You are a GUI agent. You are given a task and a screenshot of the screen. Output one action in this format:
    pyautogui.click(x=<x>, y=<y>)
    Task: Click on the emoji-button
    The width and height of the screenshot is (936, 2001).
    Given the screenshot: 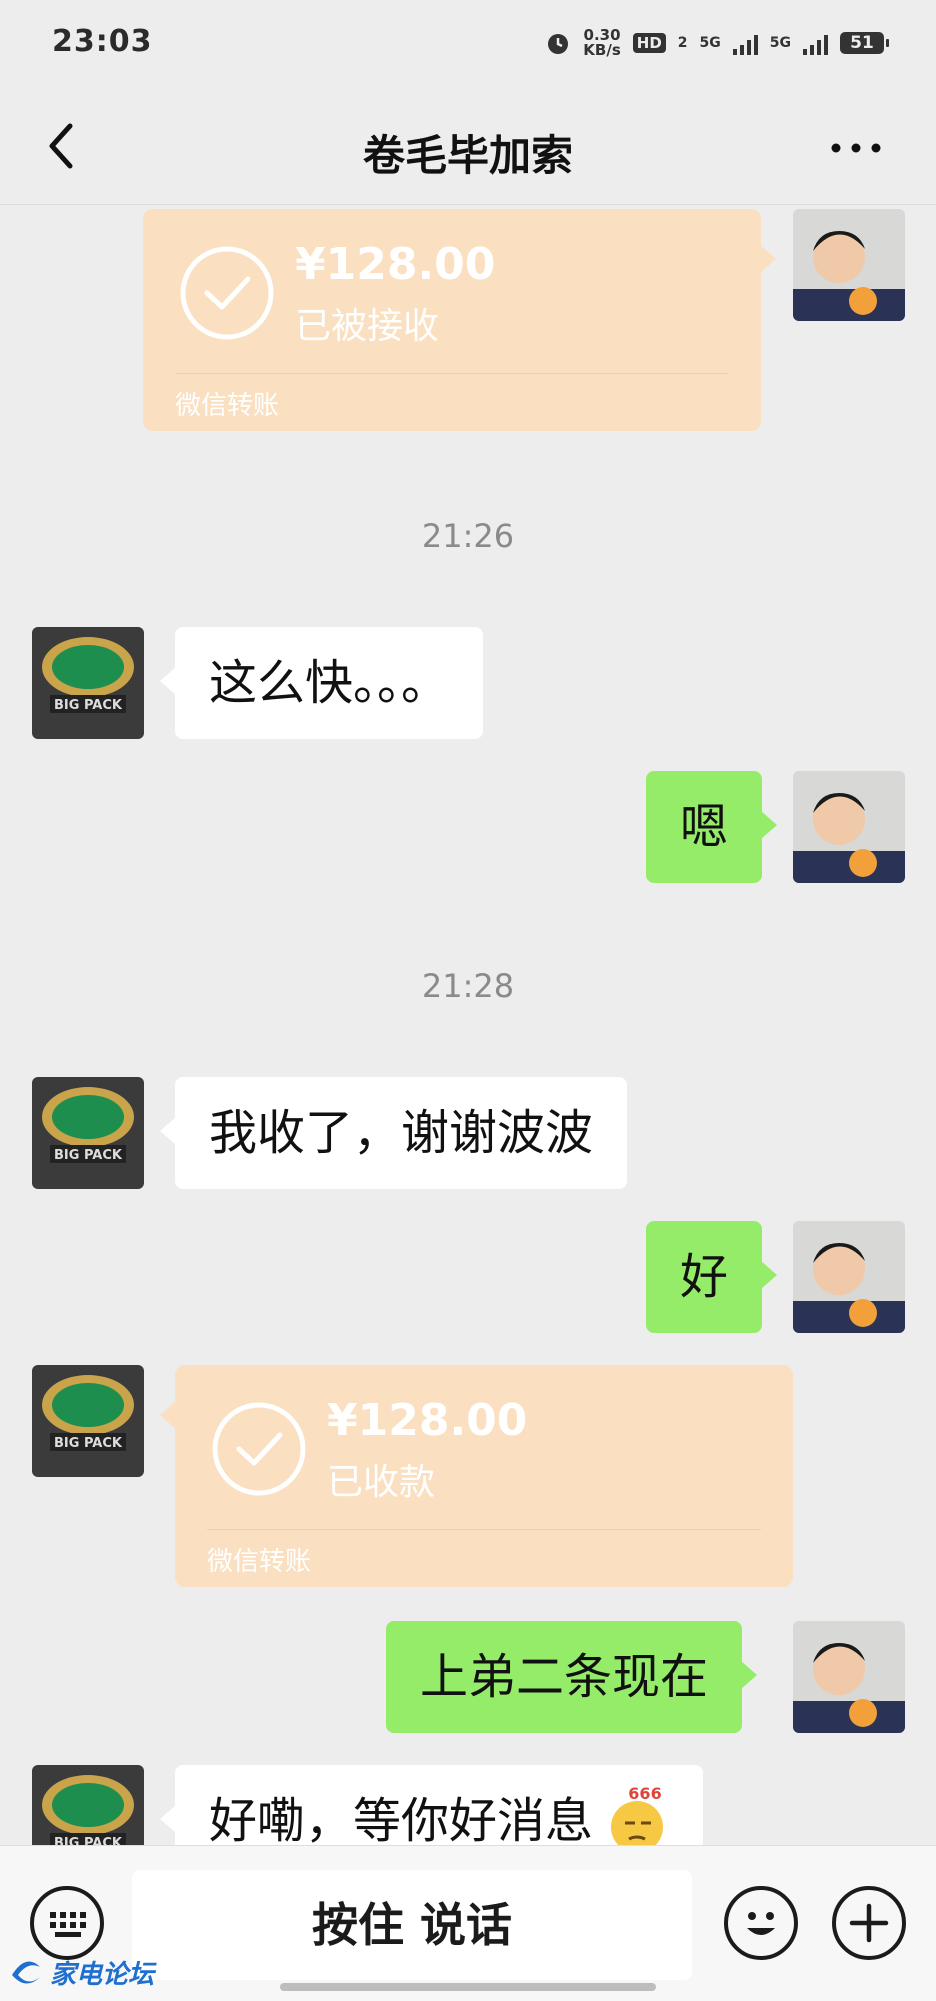 What is the action you would take?
    pyautogui.click(x=761, y=1923)
    